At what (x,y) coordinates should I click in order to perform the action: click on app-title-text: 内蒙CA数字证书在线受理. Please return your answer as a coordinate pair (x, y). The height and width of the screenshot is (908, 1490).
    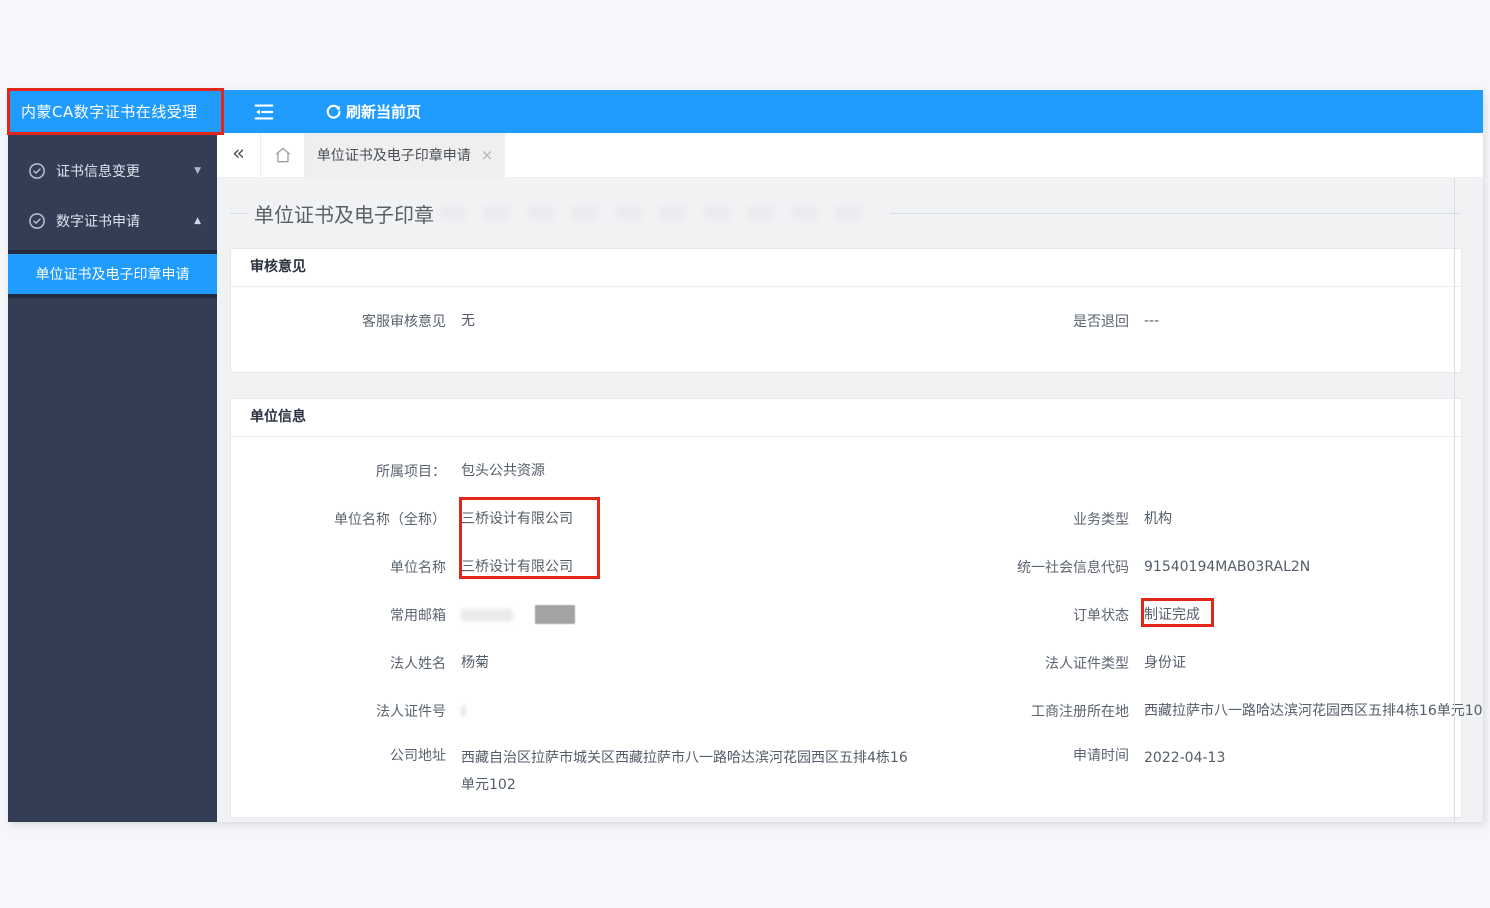
    Looking at the image, I should click on (109, 112).